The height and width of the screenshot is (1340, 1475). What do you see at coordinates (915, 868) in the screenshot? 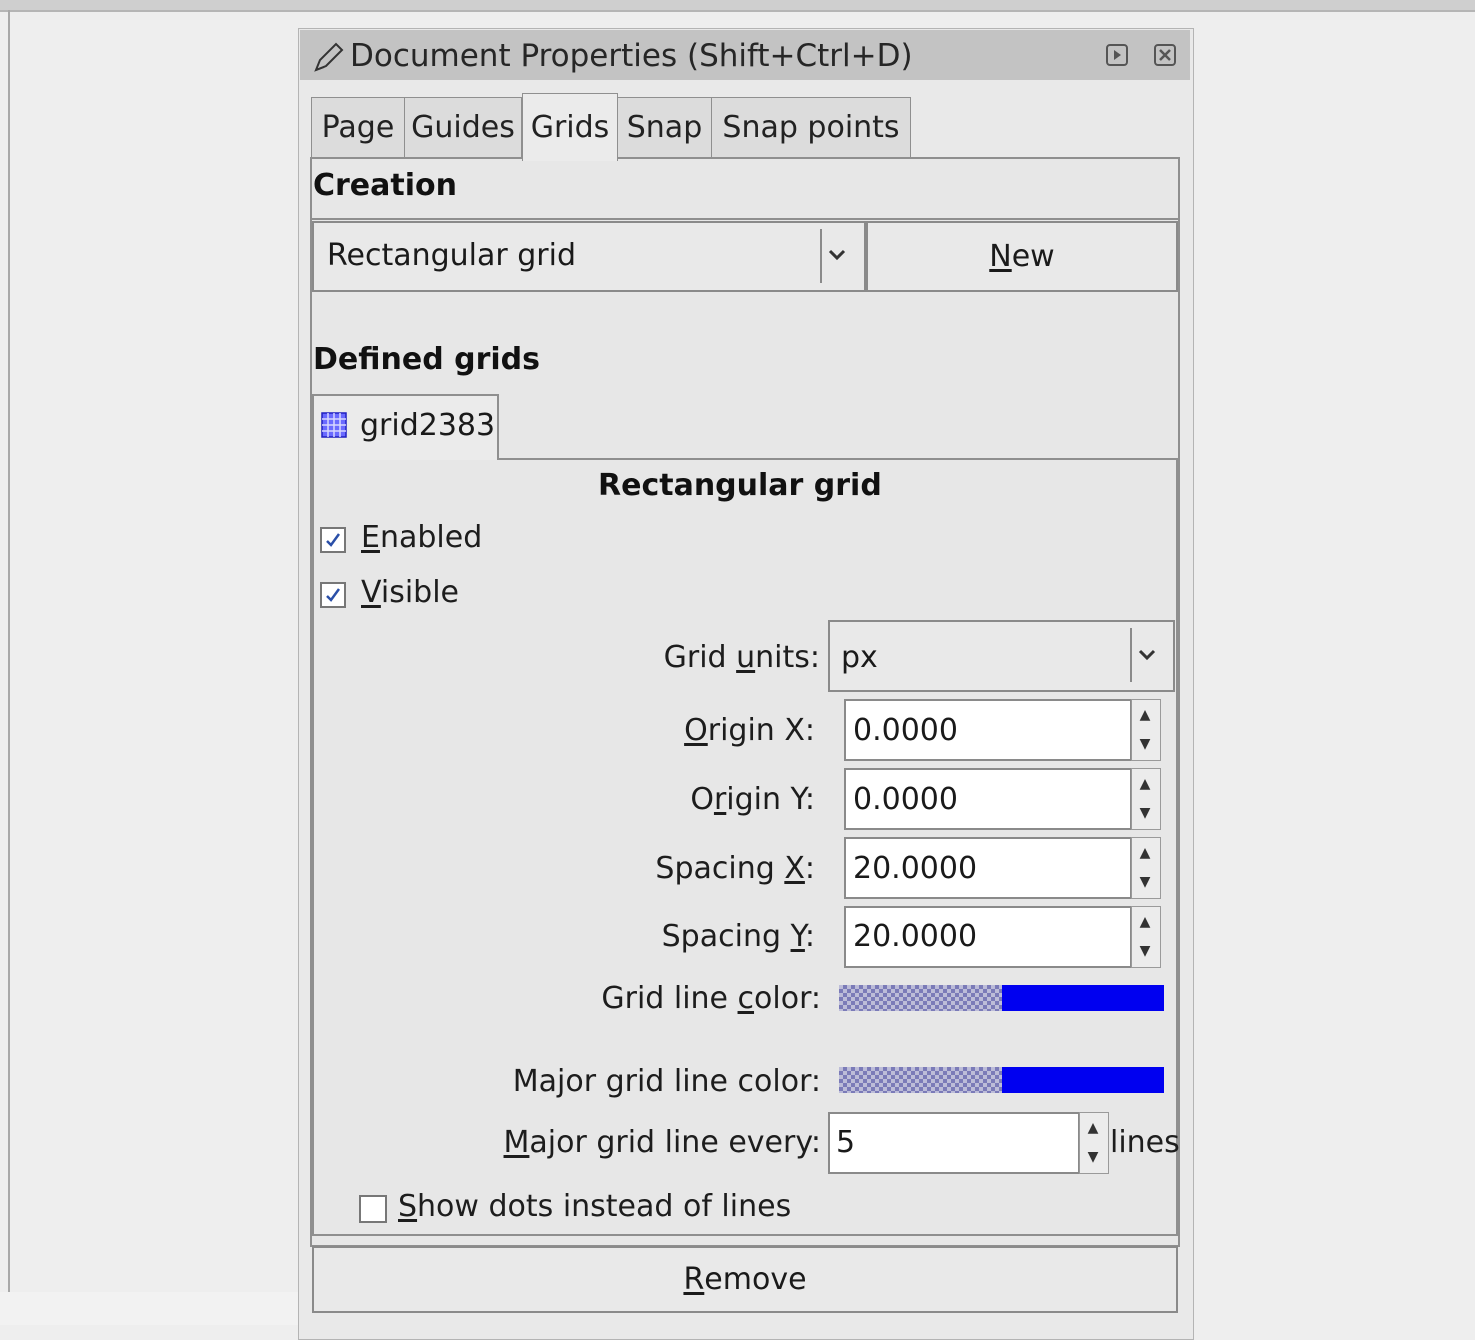
I see `spacing-x-value: 20.0000` at bounding box center [915, 868].